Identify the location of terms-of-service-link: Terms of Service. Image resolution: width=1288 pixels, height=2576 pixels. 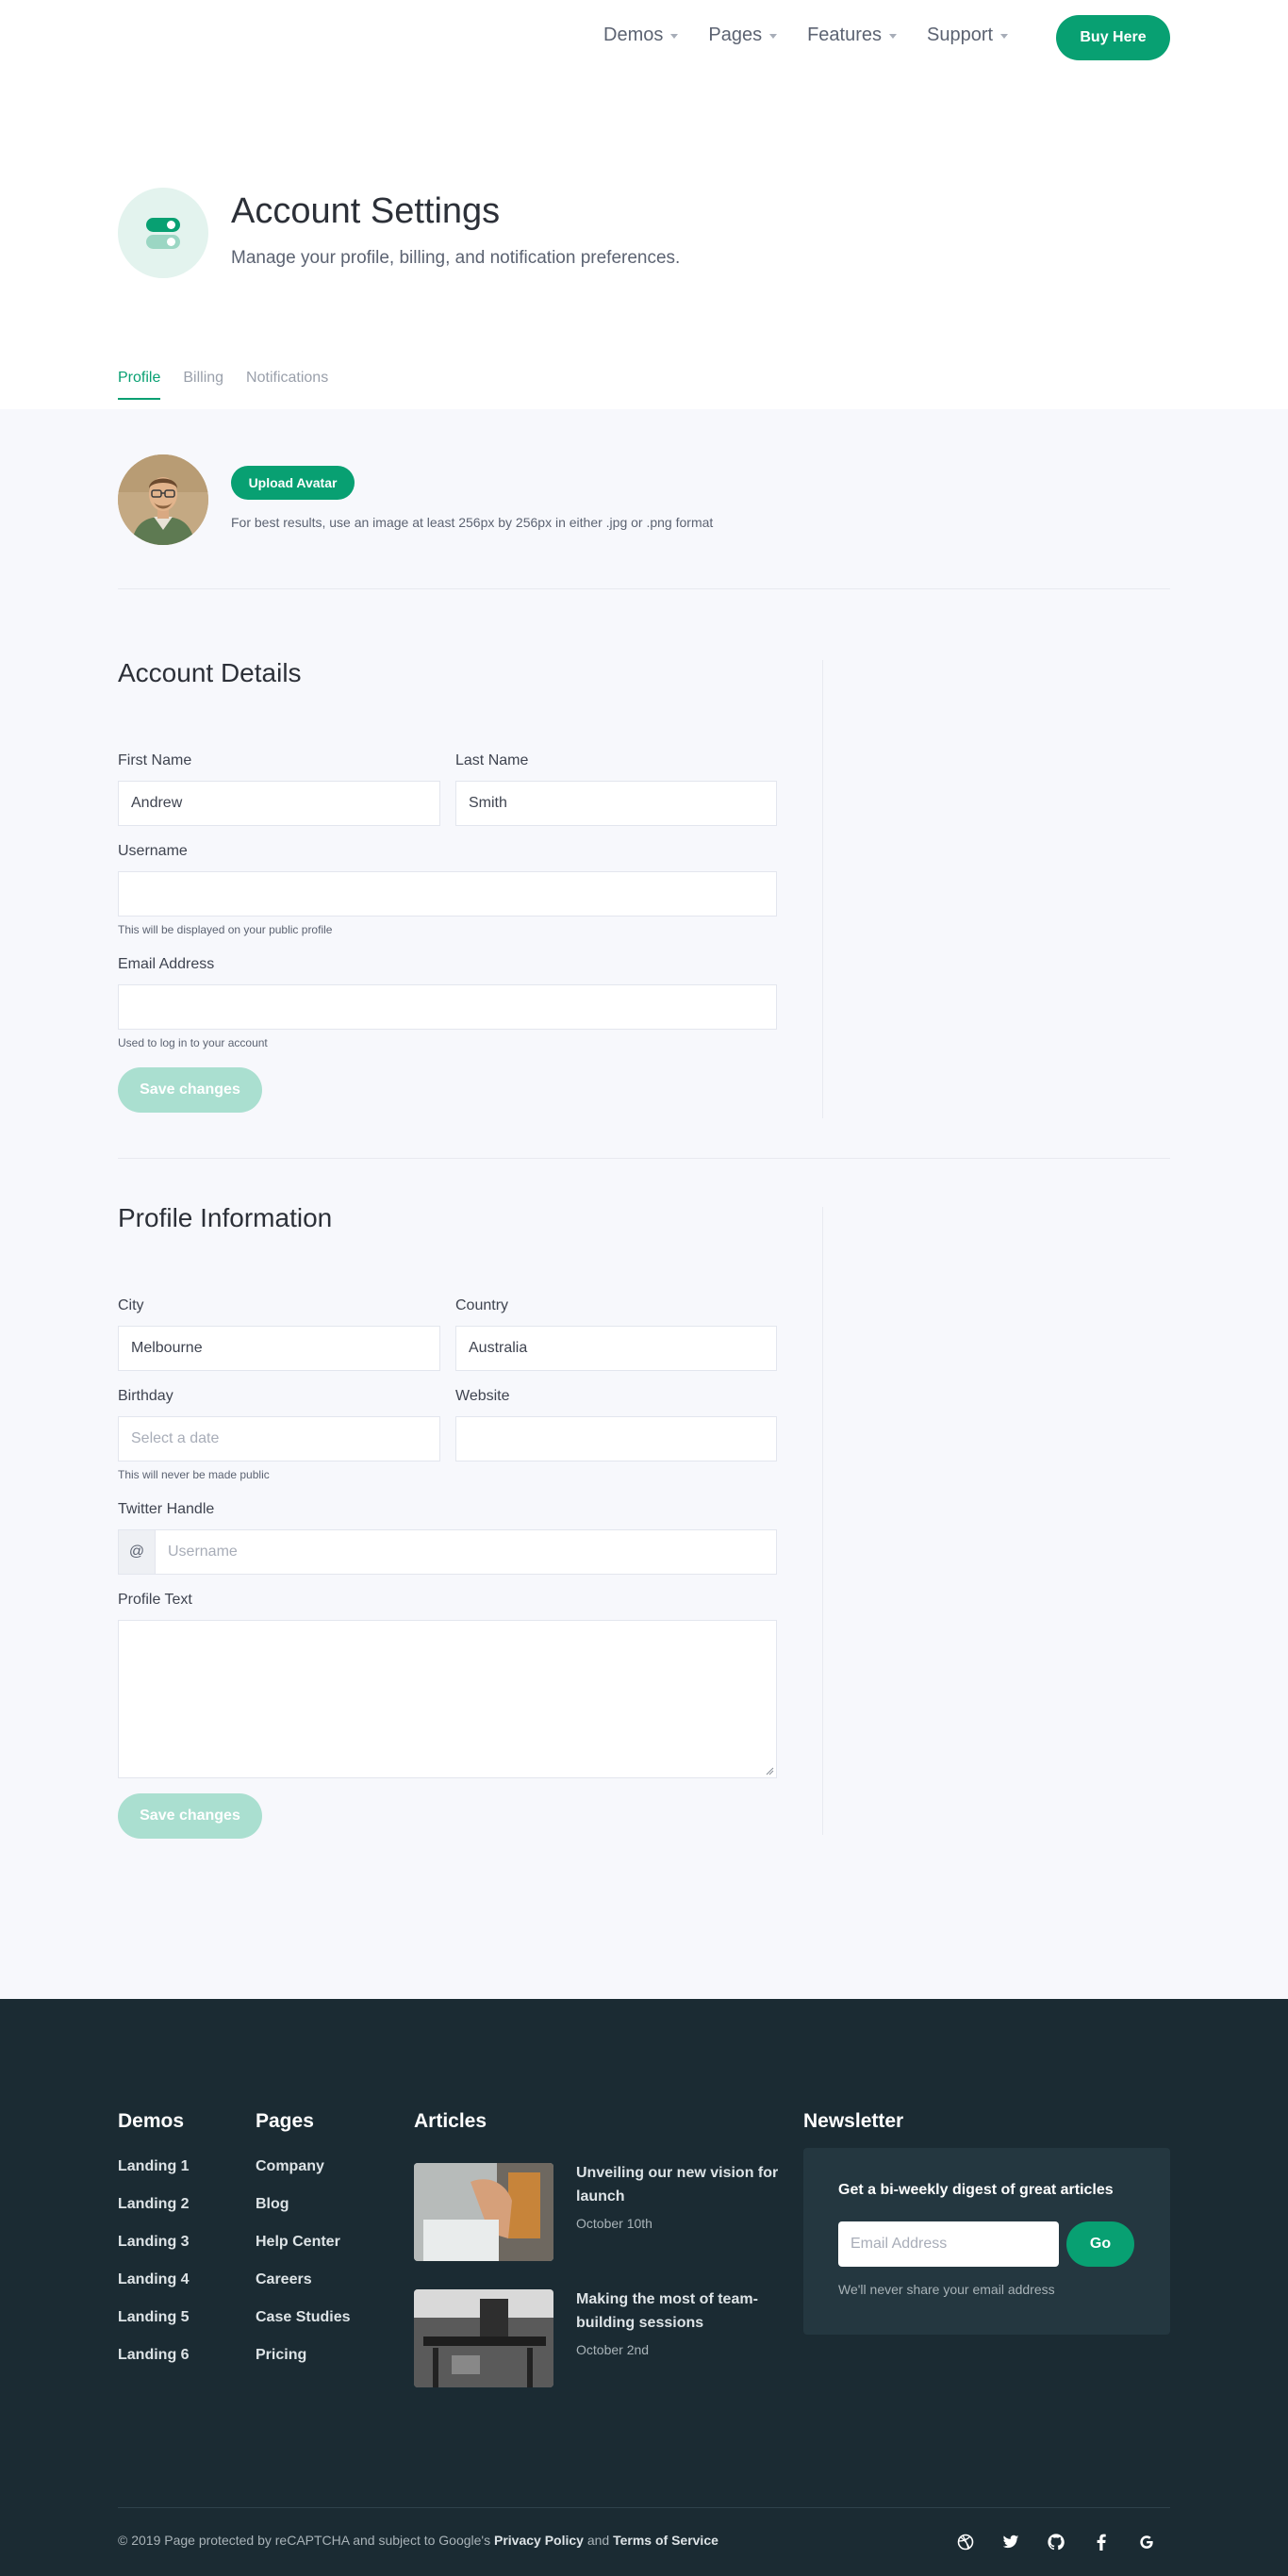
(665, 2540).